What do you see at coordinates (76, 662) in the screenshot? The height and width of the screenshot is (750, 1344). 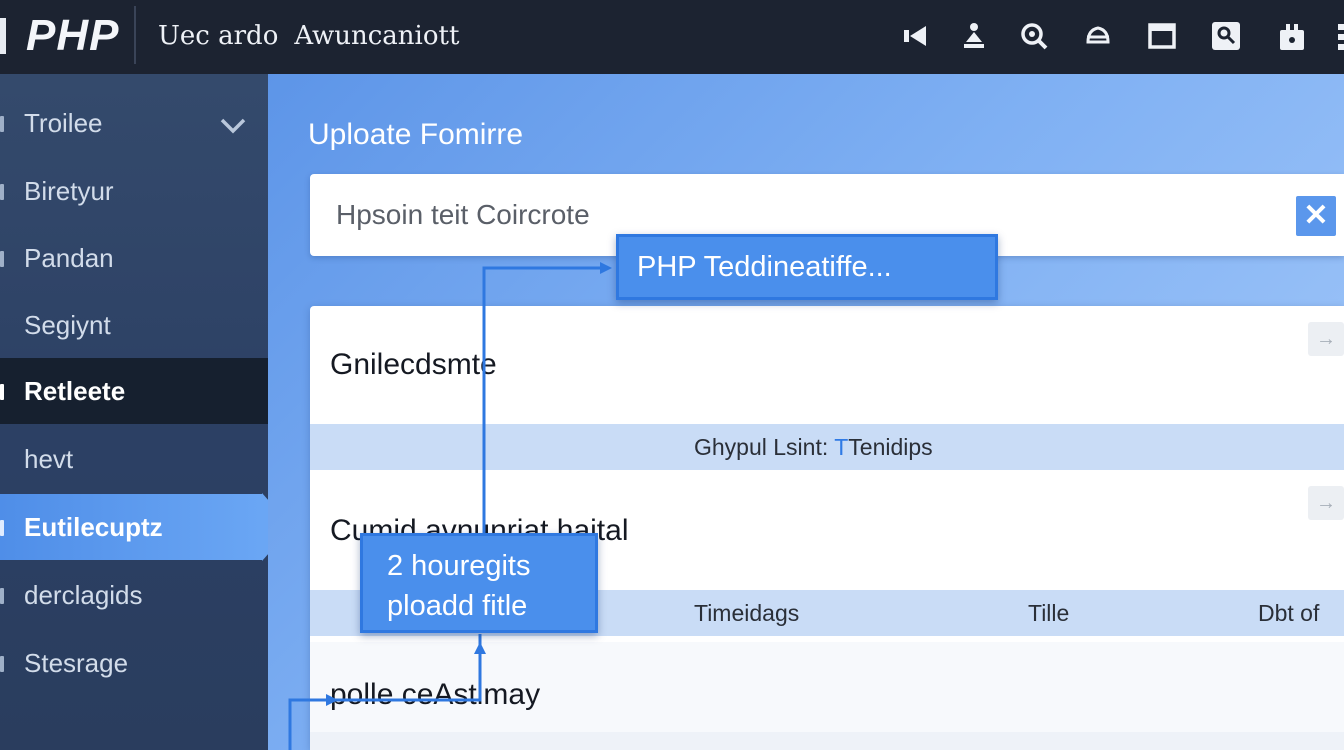 I see `sidebar-item-label: Stesrage` at bounding box center [76, 662].